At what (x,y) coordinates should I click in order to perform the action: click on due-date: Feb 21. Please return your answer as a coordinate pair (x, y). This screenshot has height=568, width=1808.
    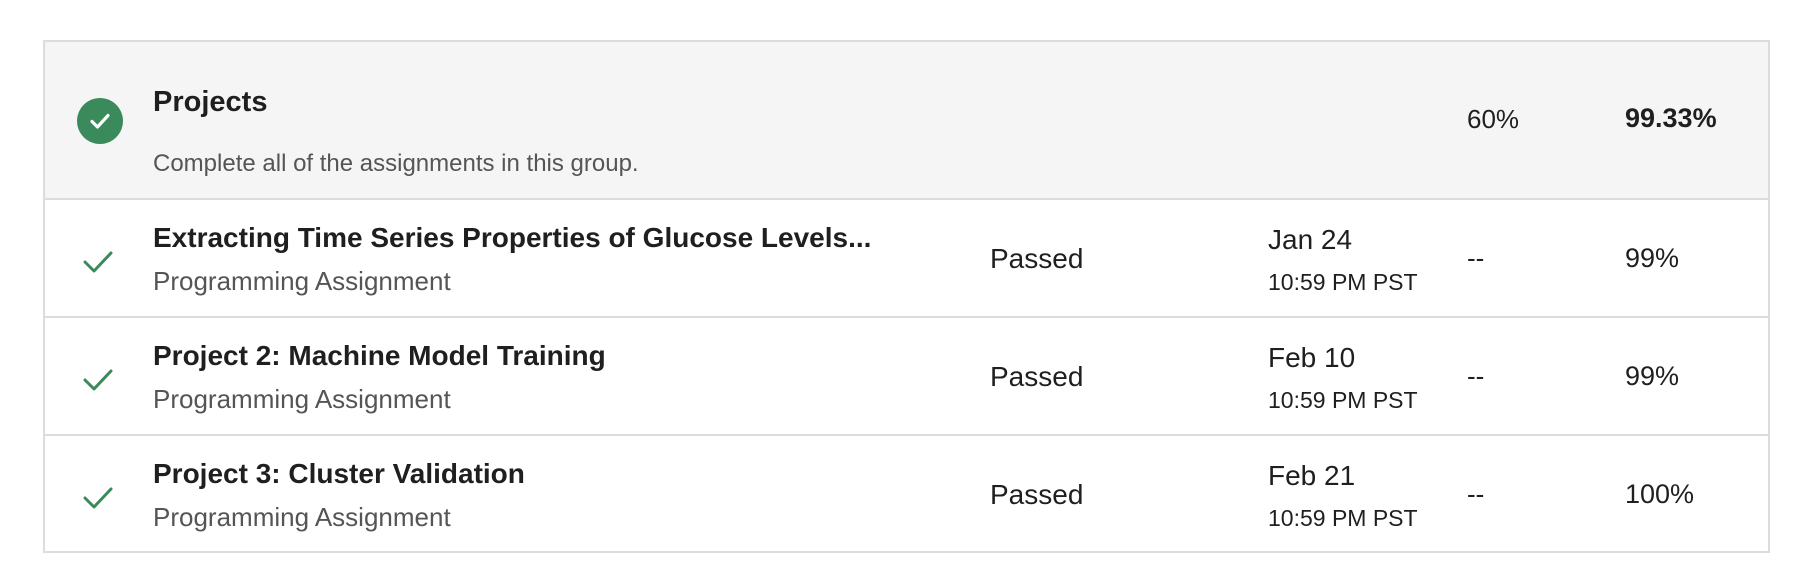
    Looking at the image, I should click on (1312, 475).